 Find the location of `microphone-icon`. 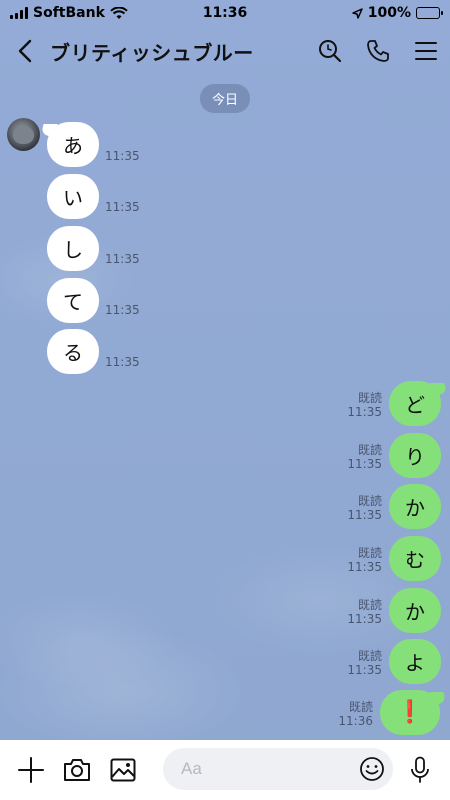

microphone-icon is located at coordinates (420, 769).